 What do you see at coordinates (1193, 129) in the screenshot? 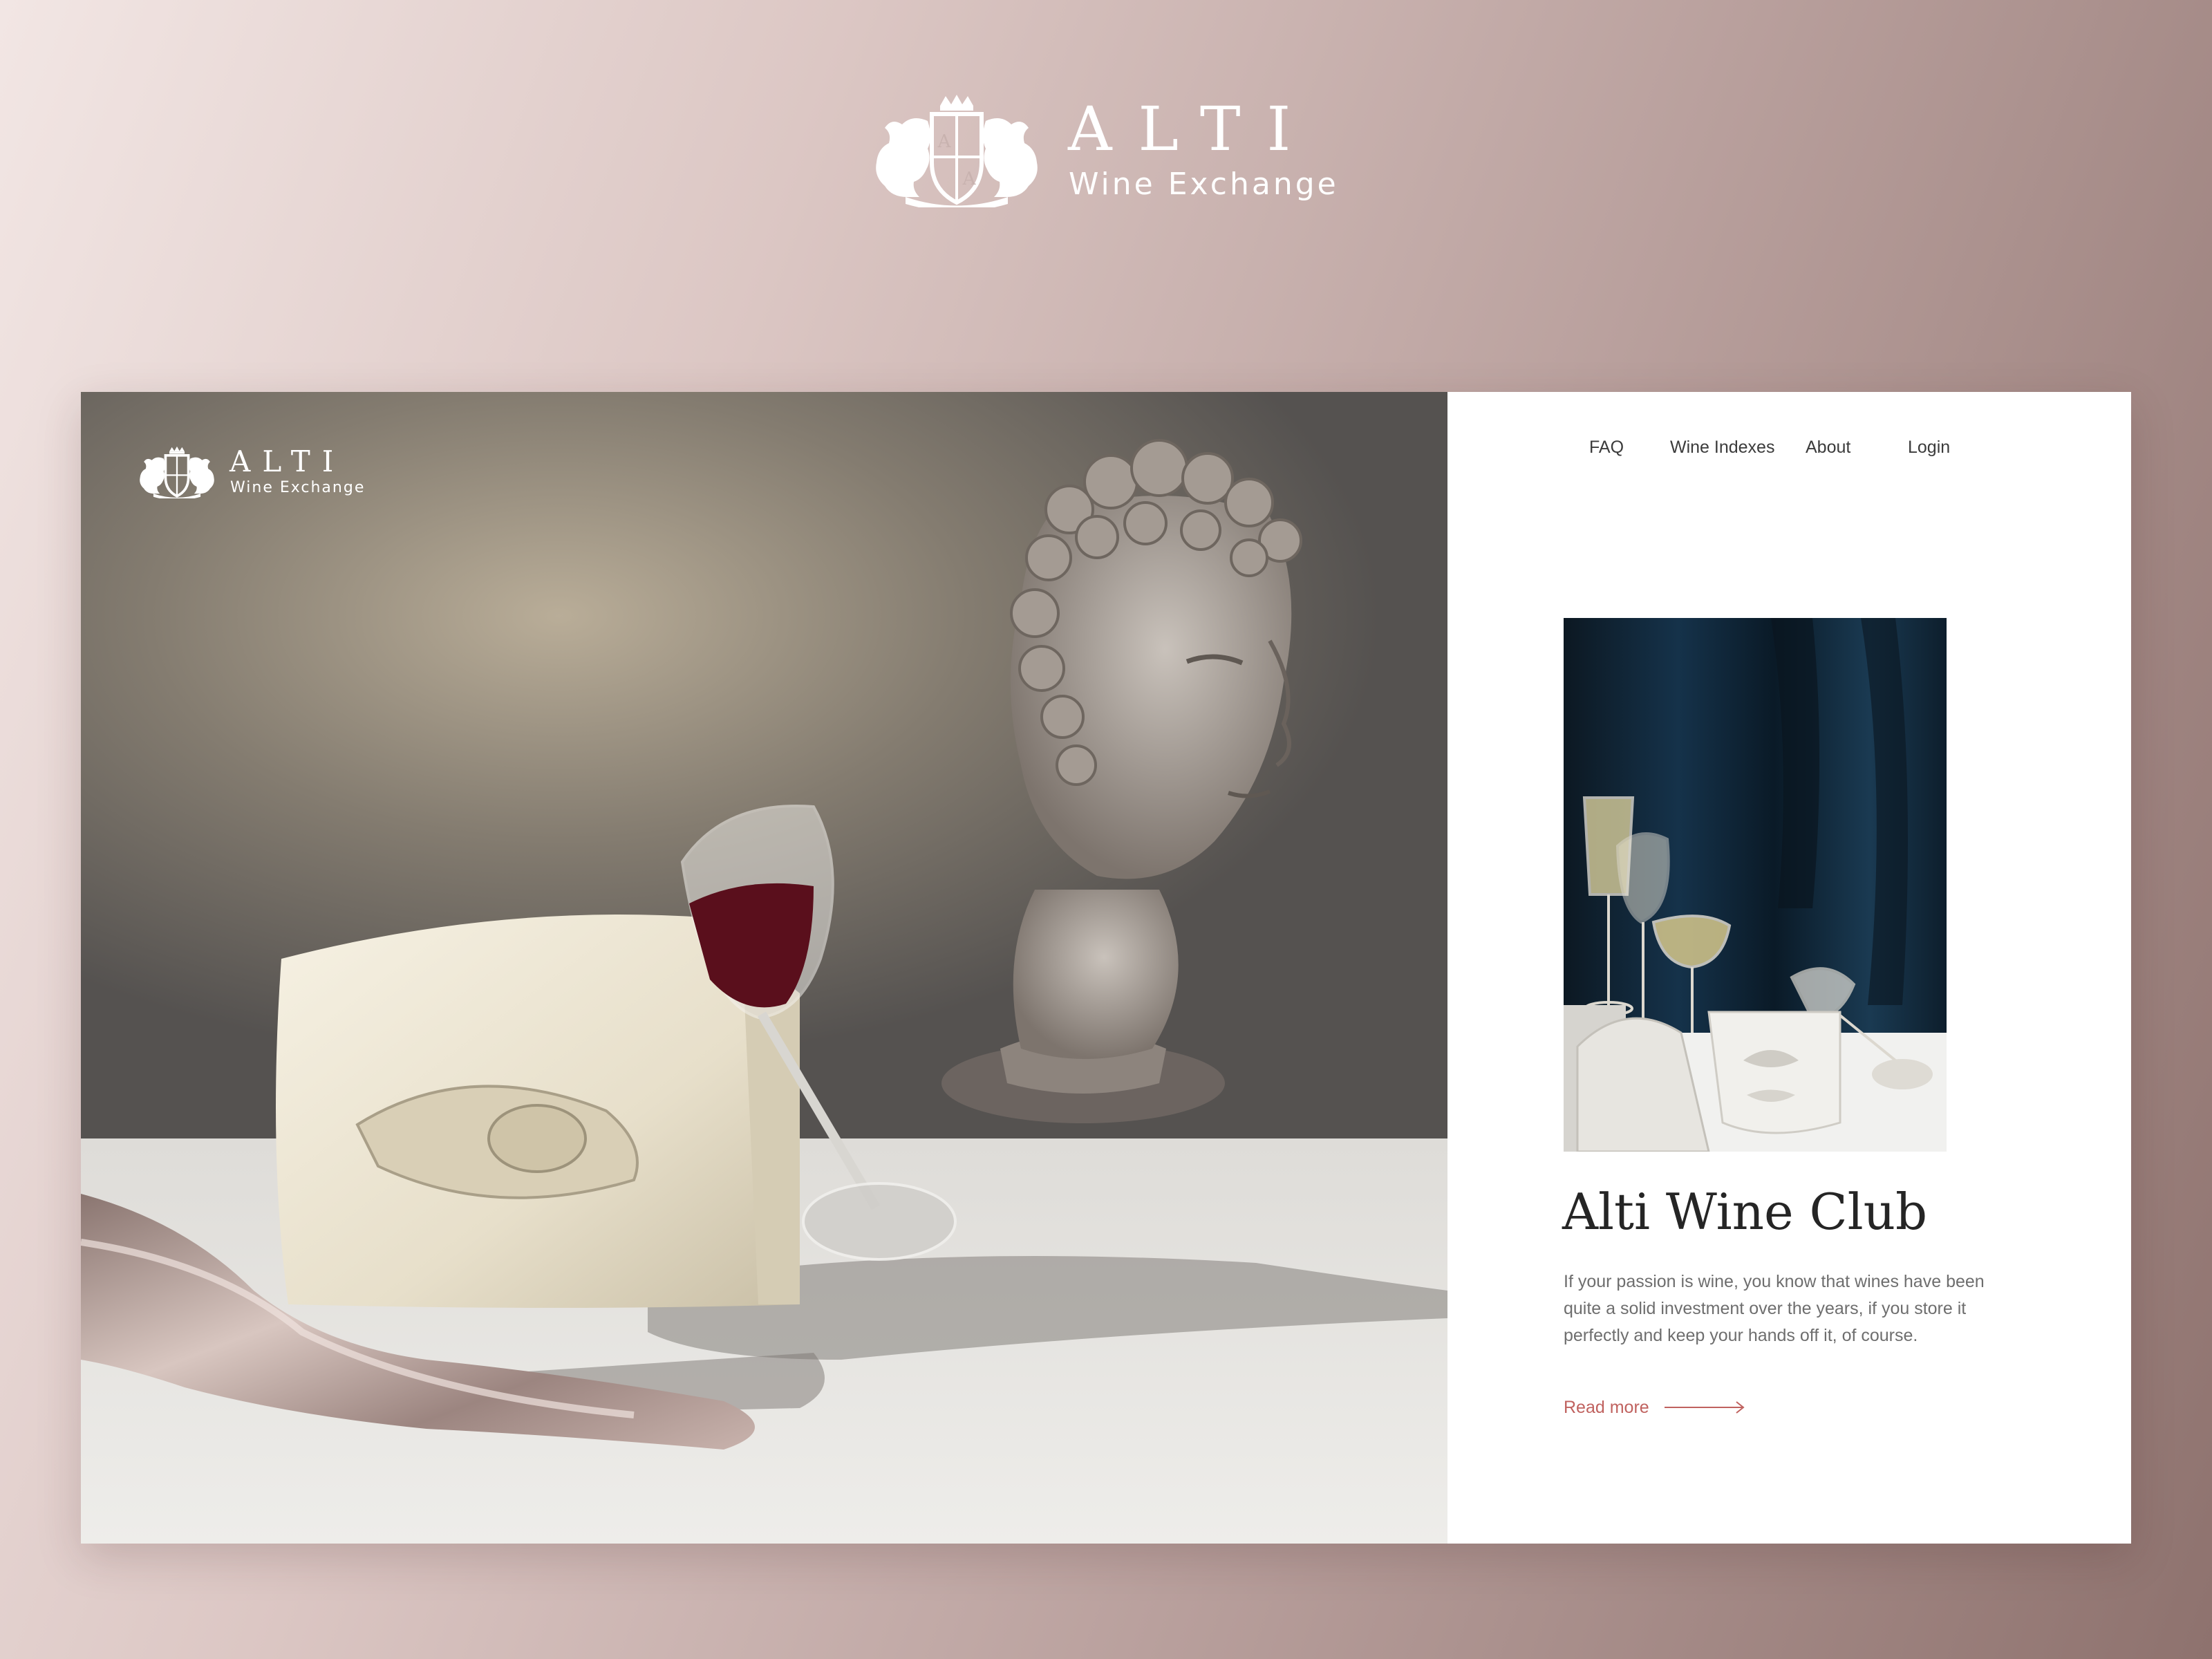
I see `brand-wordmark: ALTI` at bounding box center [1193, 129].